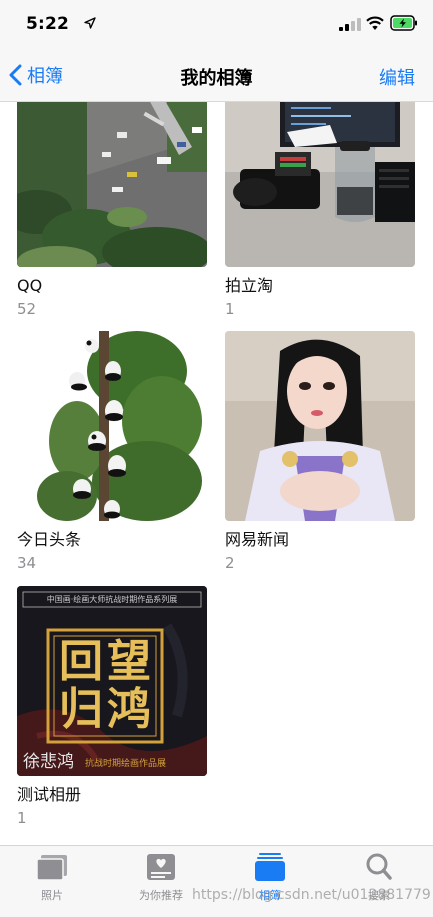 The width and height of the screenshot is (433, 917). Describe the element at coordinates (51, 868) in the screenshot. I see `photos-stack-icon` at that location.